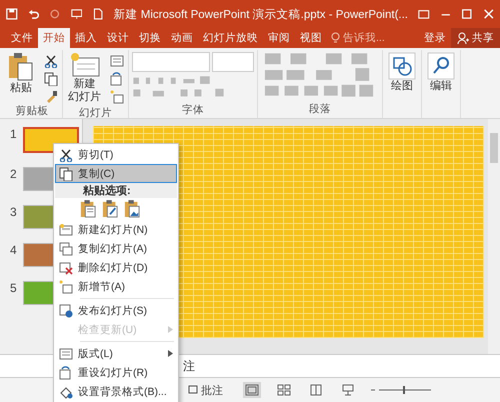  Describe the element at coordinates (279, 38) in the screenshot. I see `ribbon-tab: 审阅` at that location.